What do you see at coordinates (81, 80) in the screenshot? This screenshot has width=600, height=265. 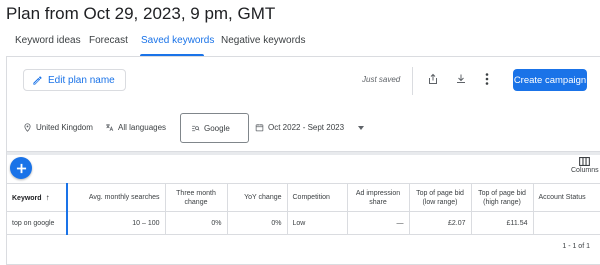 I see `edit-plan-name-label: Edit plan name` at bounding box center [81, 80].